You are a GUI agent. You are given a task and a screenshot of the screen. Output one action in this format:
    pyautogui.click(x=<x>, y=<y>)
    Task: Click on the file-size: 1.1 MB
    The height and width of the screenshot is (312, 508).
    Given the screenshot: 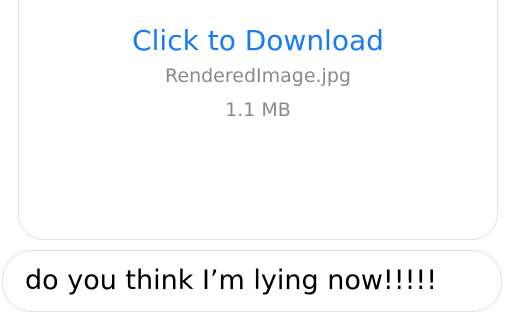 What is the action you would take?
    pyautogui.click(x=258, y=110)
    